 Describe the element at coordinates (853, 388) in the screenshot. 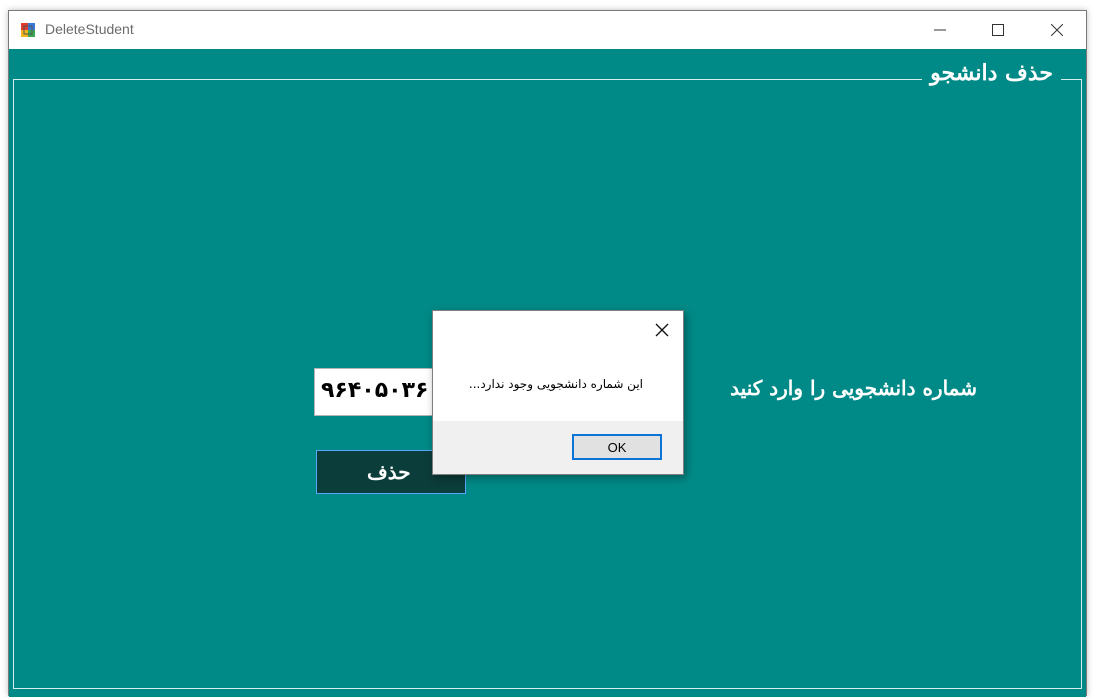

I see `student-id-label: شماره دانشجویی را وارد کنید` at that location.